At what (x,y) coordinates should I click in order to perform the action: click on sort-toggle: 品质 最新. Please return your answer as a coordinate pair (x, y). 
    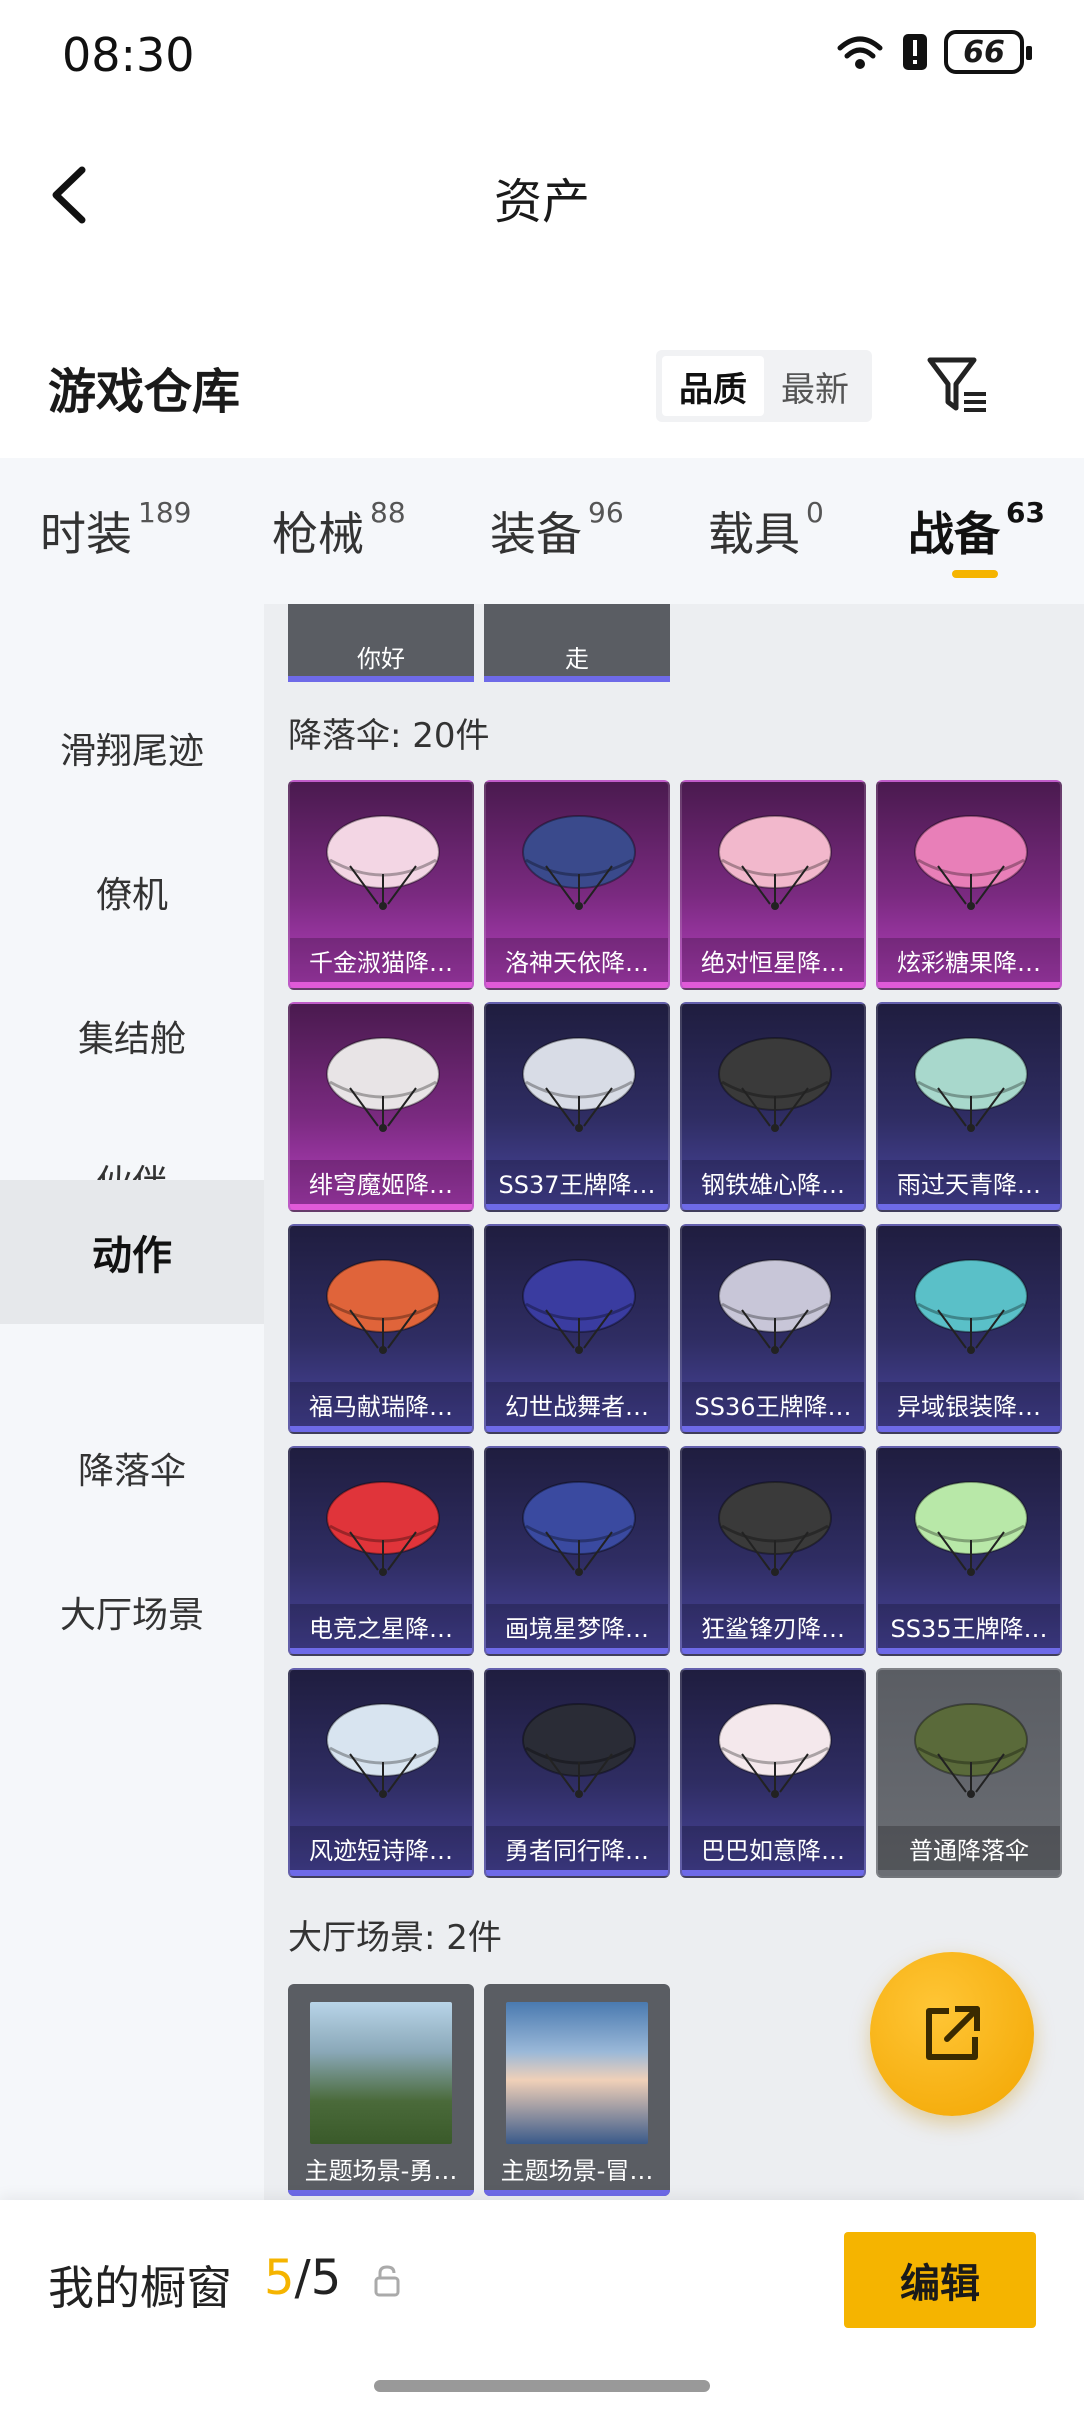
    Looking at the image, I should click on (764, 386).